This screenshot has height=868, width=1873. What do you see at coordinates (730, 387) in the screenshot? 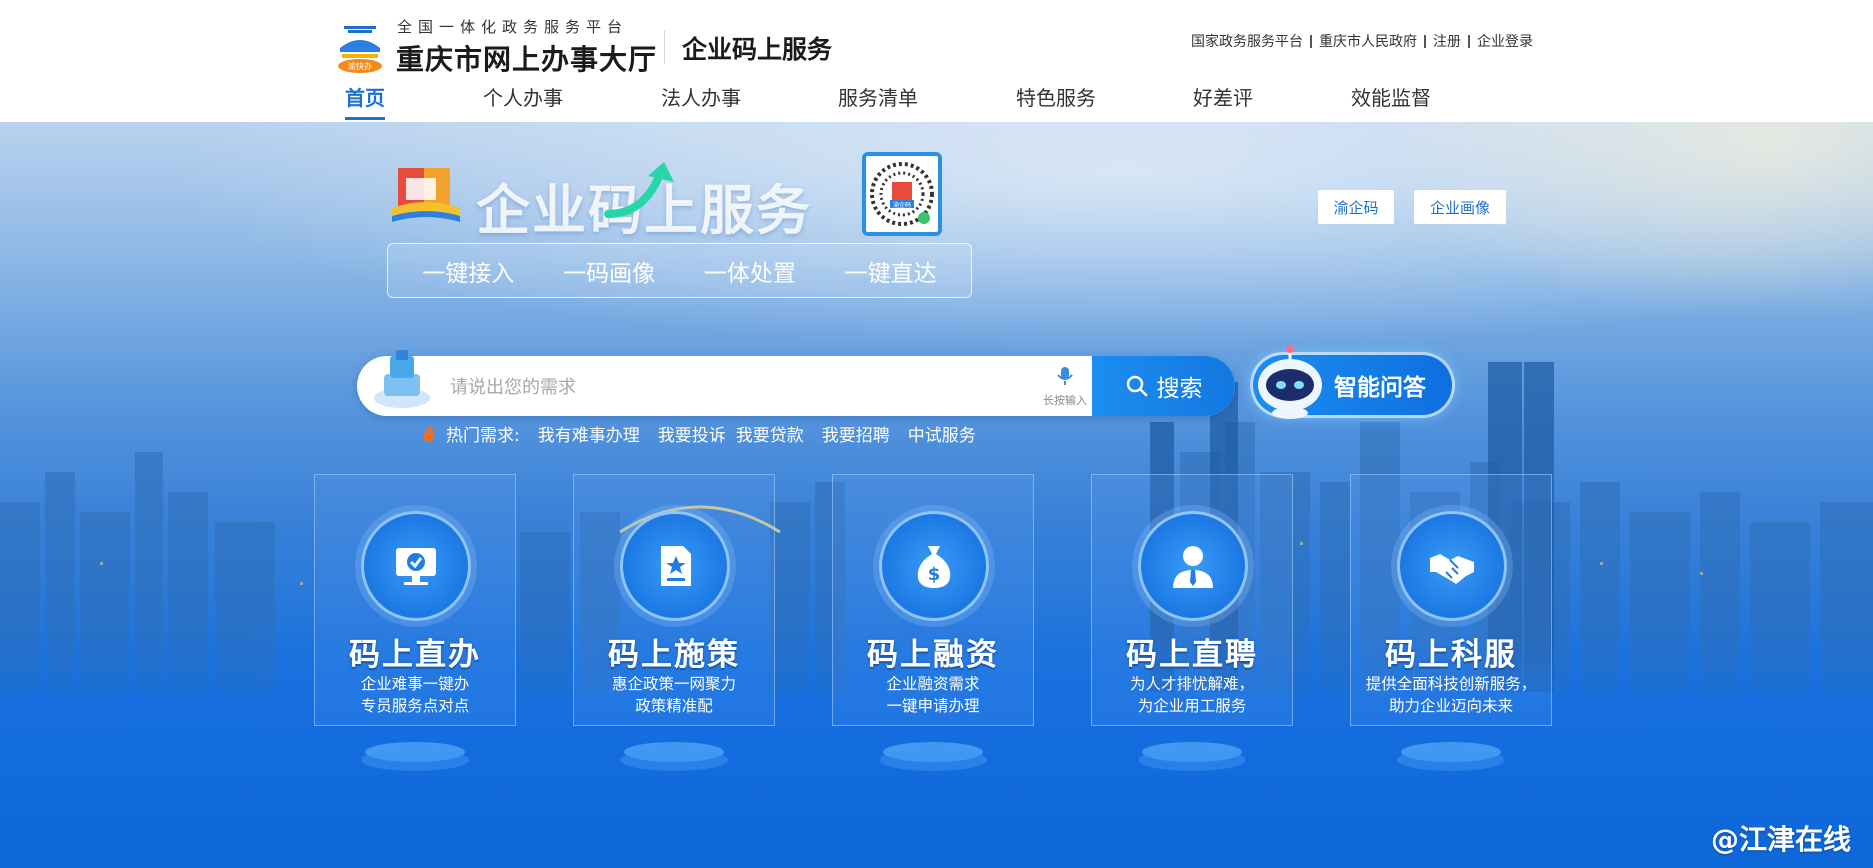
I see `search-input` at bounding box center [730, 387].